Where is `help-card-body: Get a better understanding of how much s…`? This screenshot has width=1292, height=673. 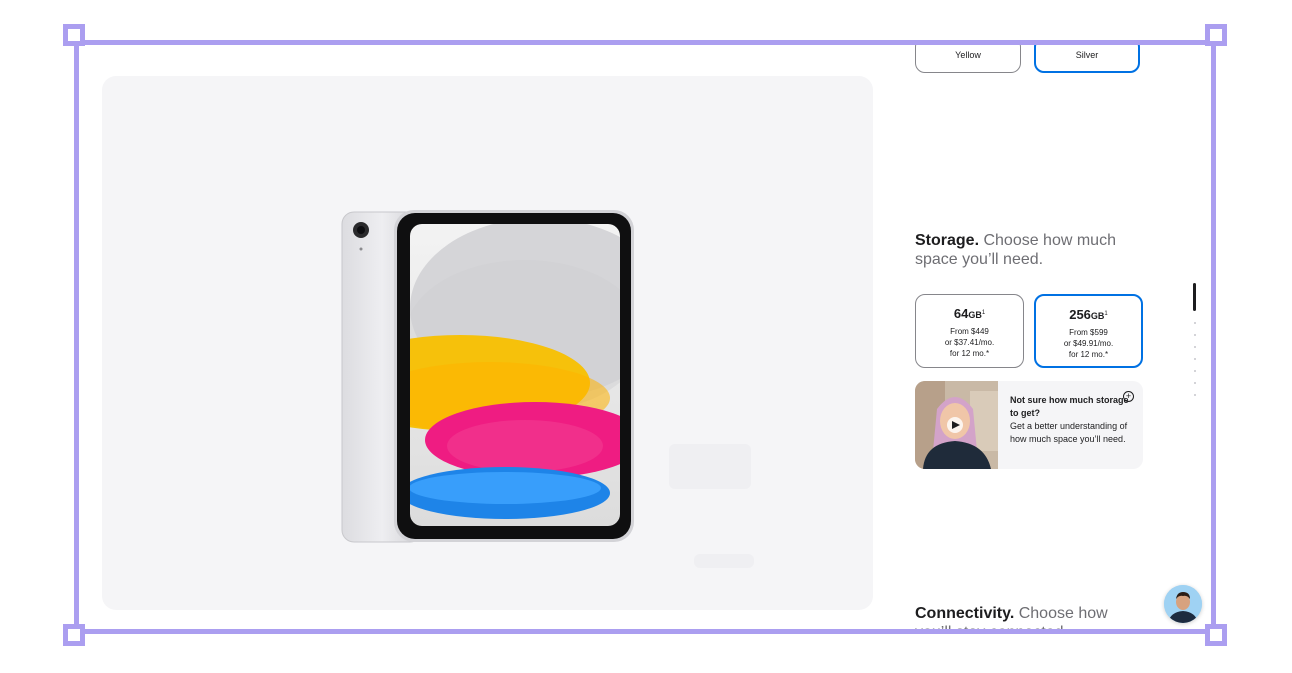 help-card-body: Get a better understanding of how much s… is located at coordinates (1069, 432).